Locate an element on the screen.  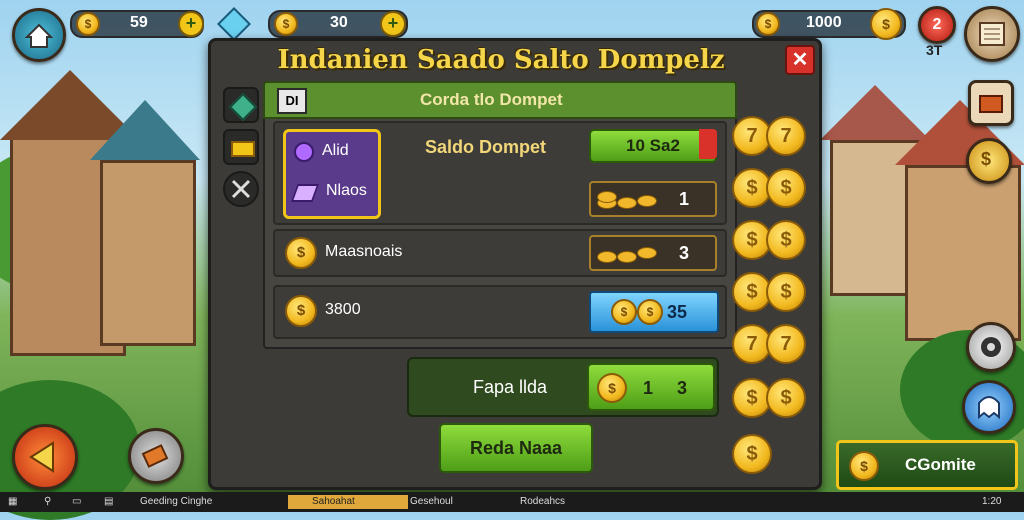
chest-button is located at coordinates (991, 103).